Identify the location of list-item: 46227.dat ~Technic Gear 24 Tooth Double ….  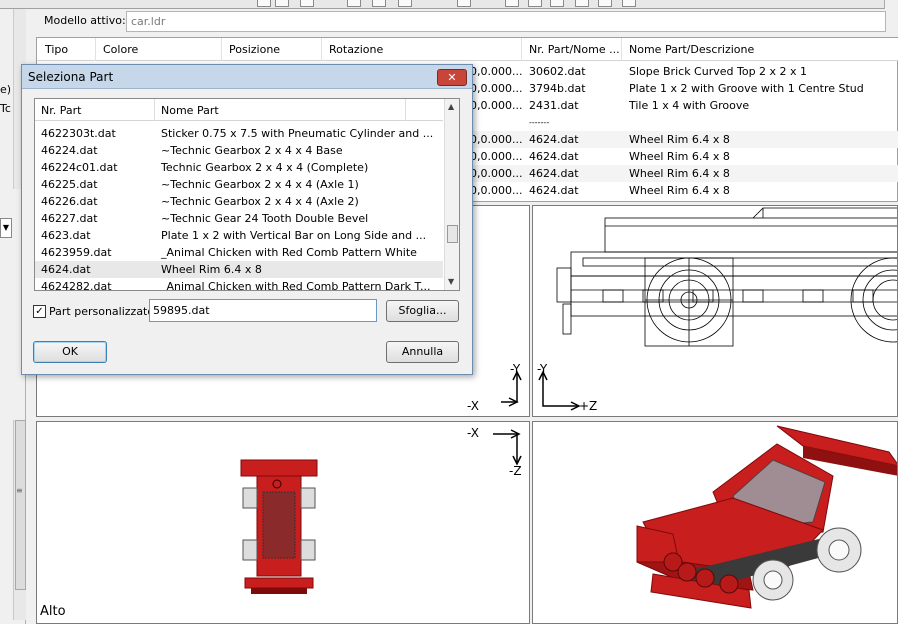
(239, 218).